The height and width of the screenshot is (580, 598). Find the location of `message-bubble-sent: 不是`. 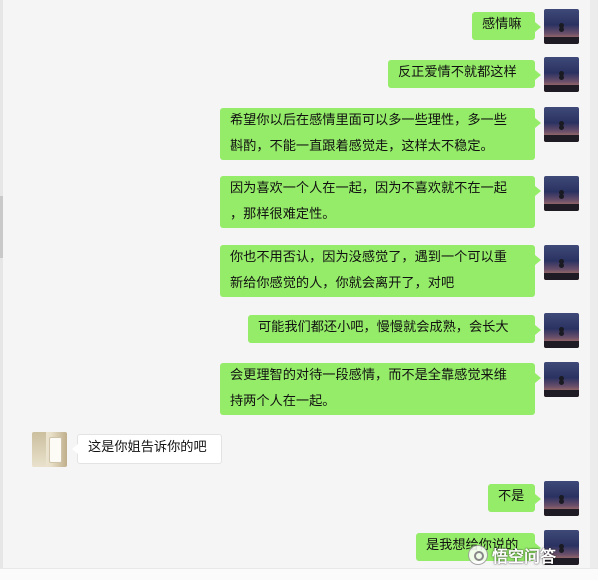

message-bubble-sent: 不是 is located at coordinates (514, 498).